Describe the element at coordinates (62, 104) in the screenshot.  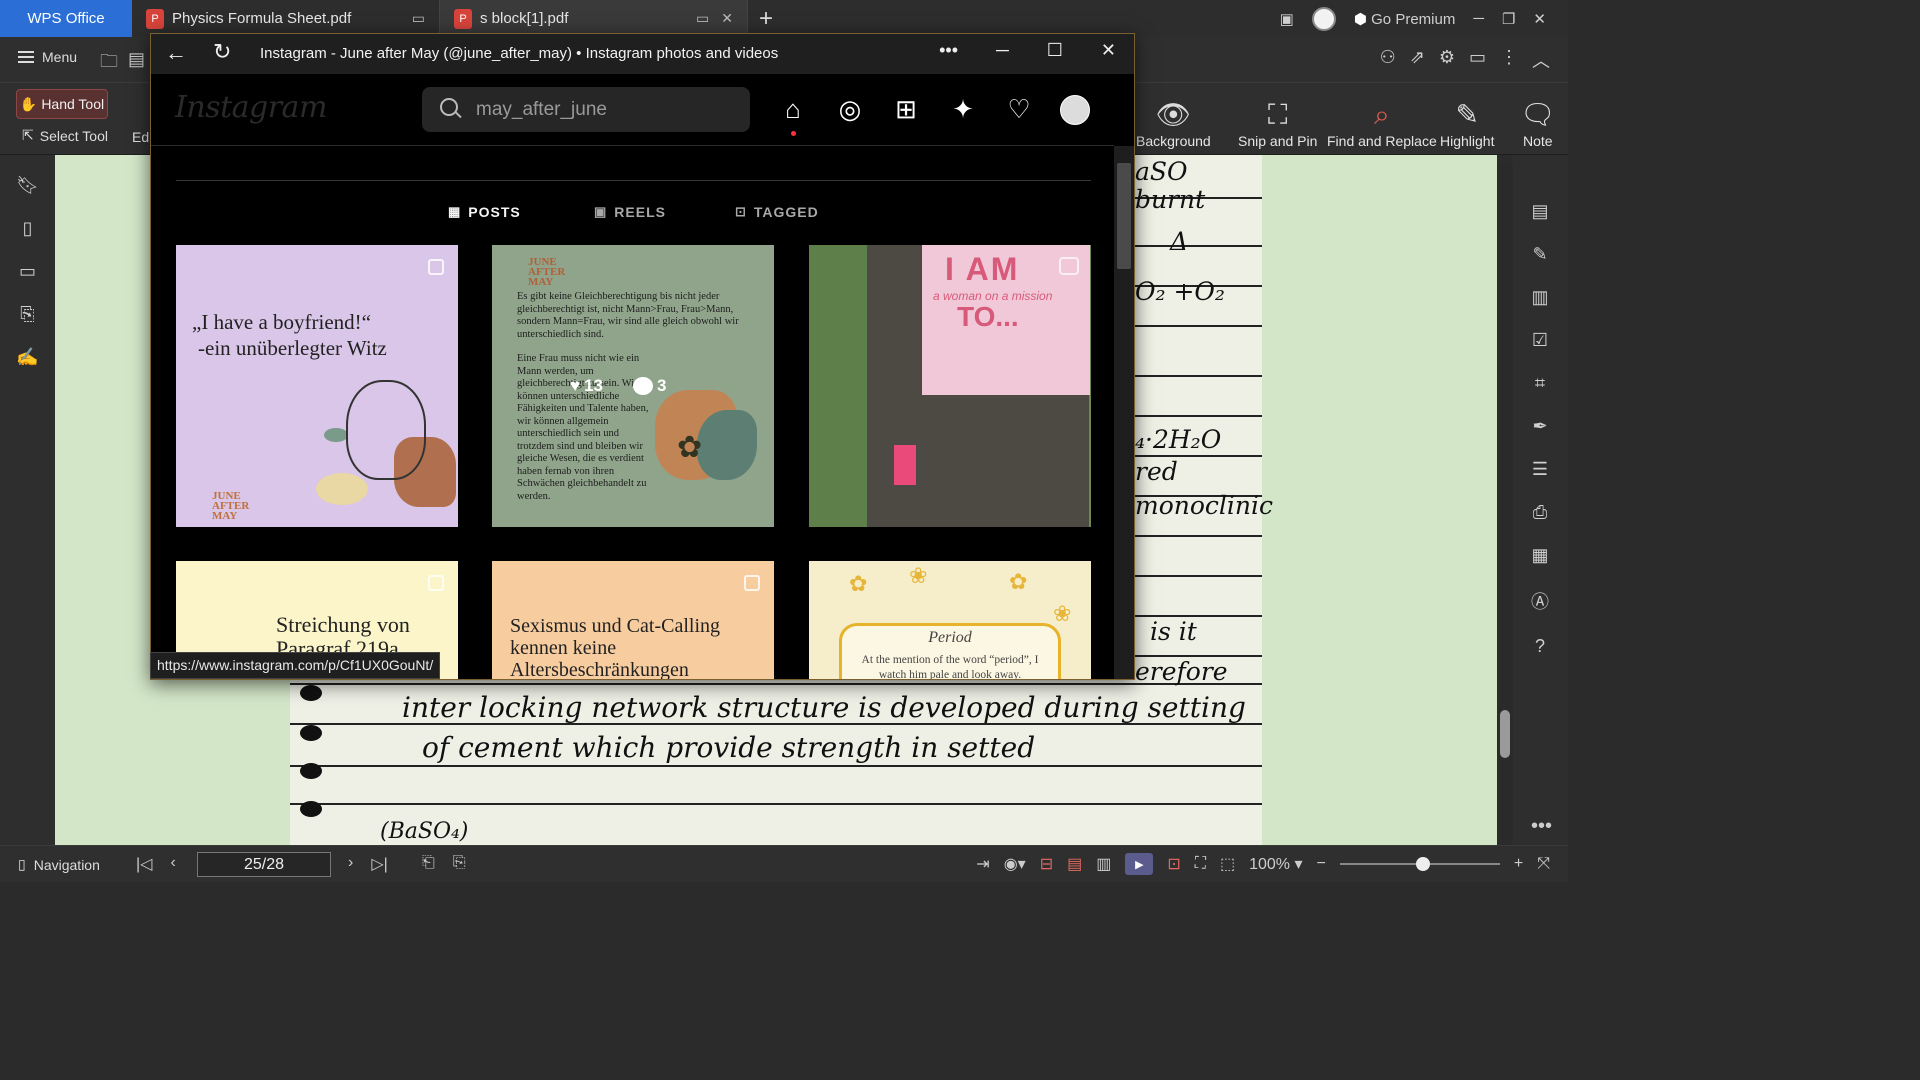
I see `hand-tool-button: ✋ Hand Tool` at that location.